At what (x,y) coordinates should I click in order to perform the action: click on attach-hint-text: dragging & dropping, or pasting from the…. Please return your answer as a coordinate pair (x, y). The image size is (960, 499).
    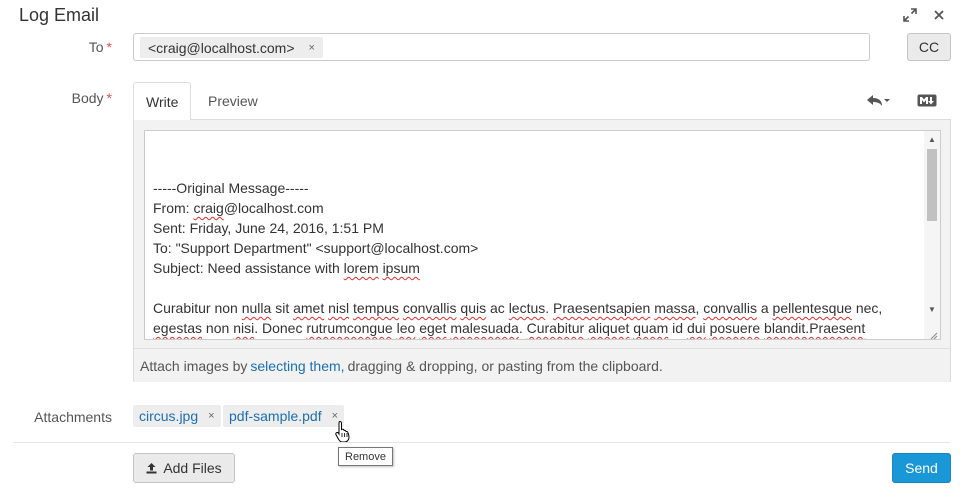
    Looking at the image, I should click on (505, 365).